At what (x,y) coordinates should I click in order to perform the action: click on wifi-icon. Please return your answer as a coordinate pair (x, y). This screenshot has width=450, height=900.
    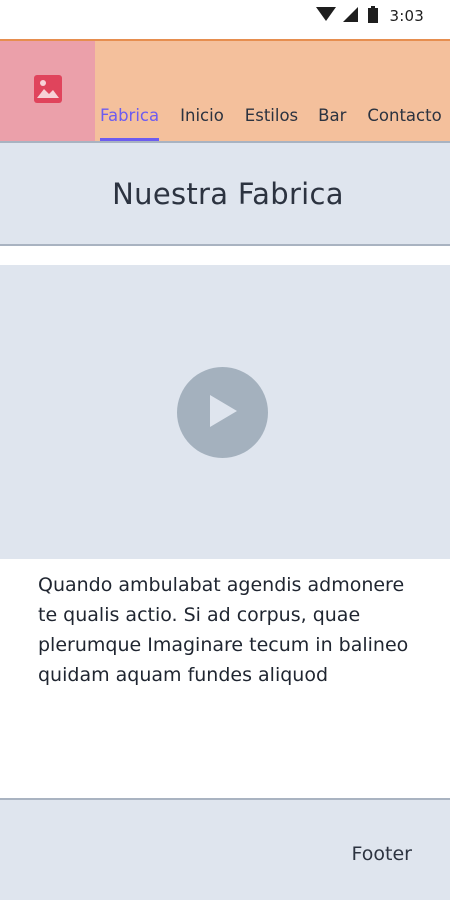
    Looking at the image, I should click on (325, 16).